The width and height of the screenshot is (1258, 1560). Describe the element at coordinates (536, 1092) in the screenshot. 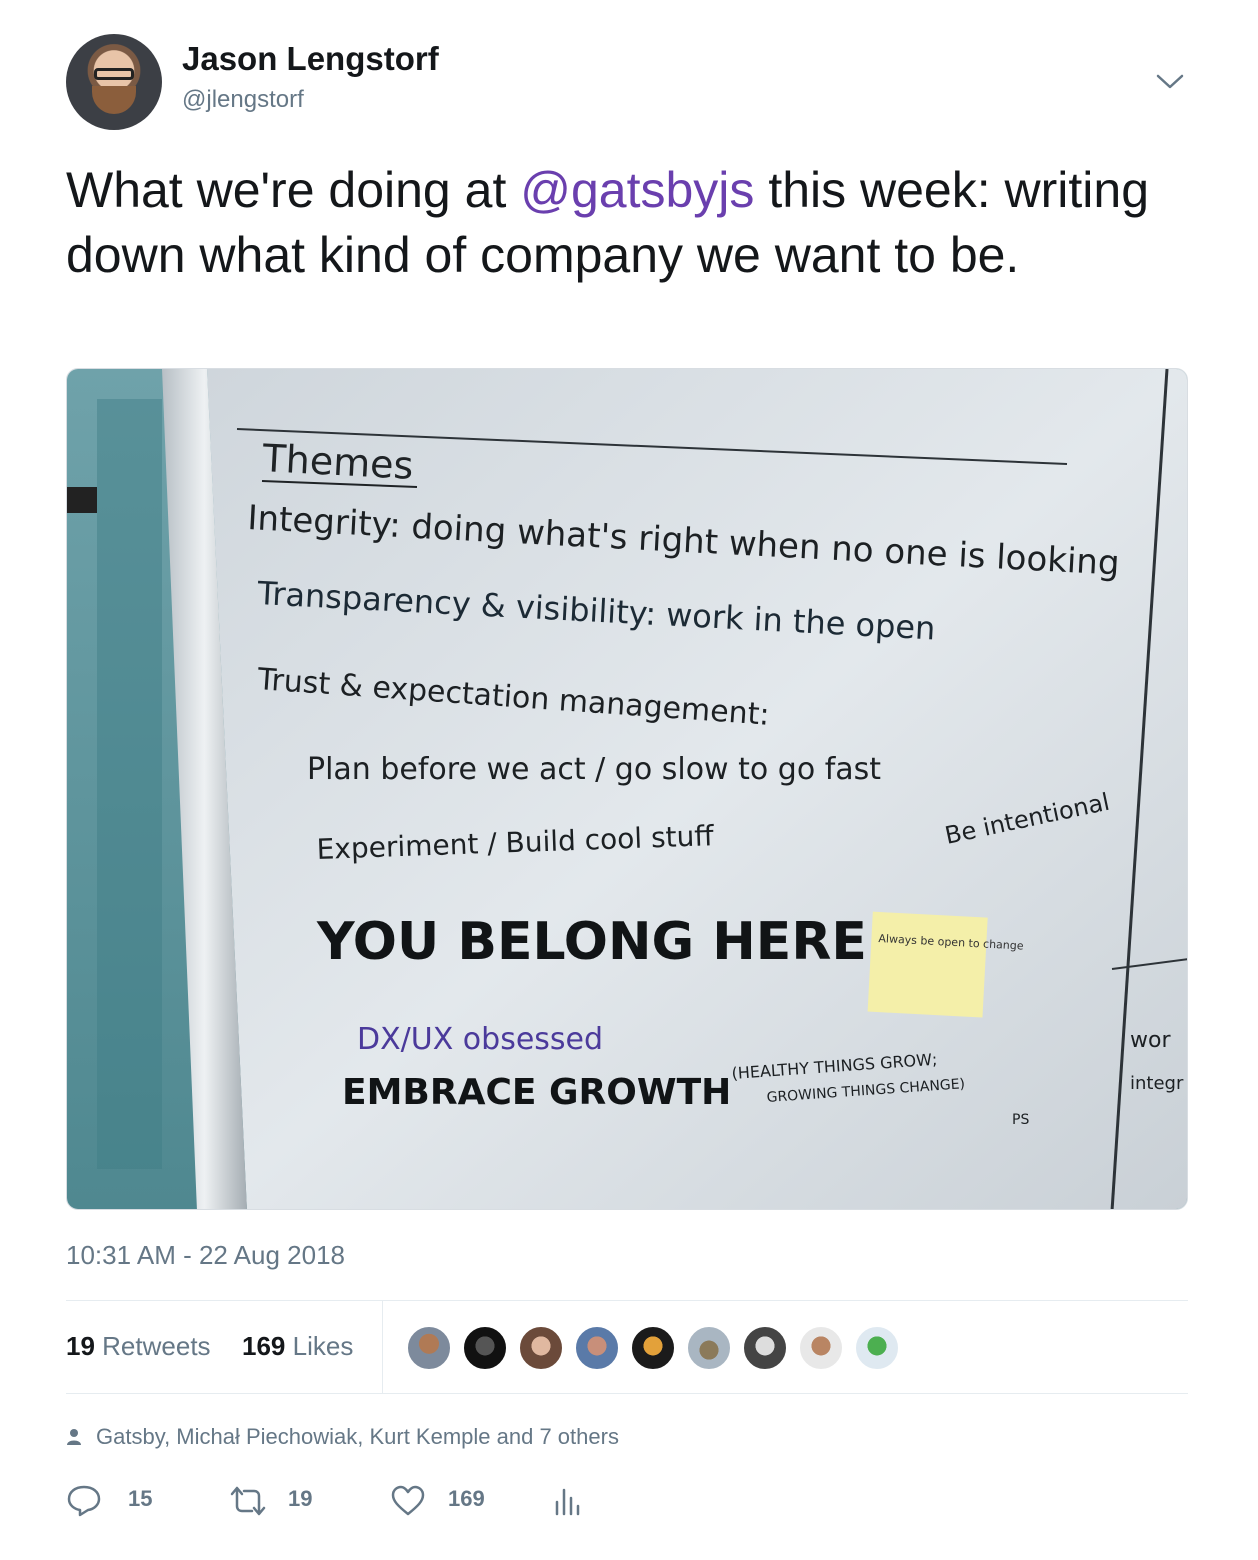

I see `wb-line-growth: EMBRACE GROWTH` at that location.